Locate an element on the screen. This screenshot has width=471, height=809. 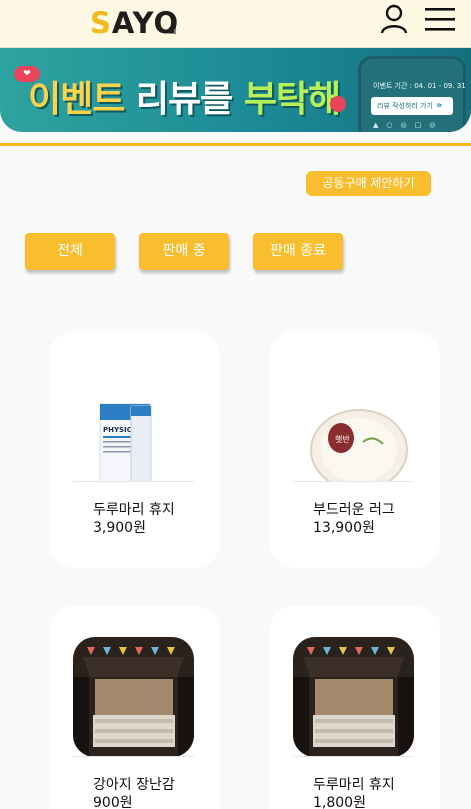
product-name: 부드러운 러그 is located at coordinates (354, 510).